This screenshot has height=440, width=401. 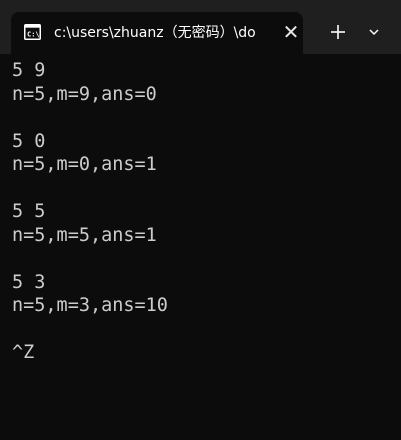 What do you see at coordinates (29, 70) in the screenshot?
I see `console-line: 5 9` at bounding box center [29, 70].